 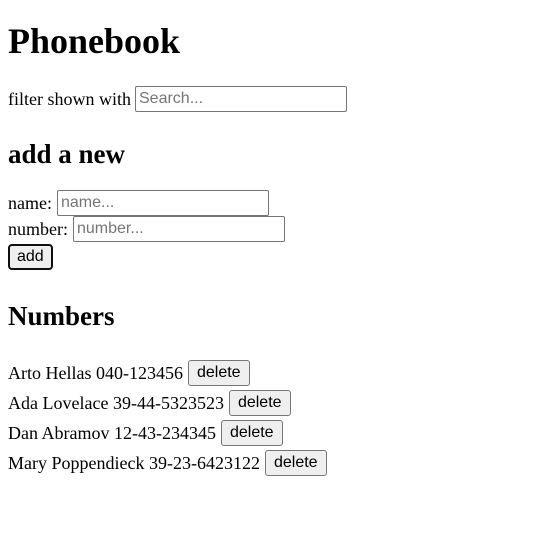 I want to click on entry-number: 39-44-5323523, so click(x=168, y=402).